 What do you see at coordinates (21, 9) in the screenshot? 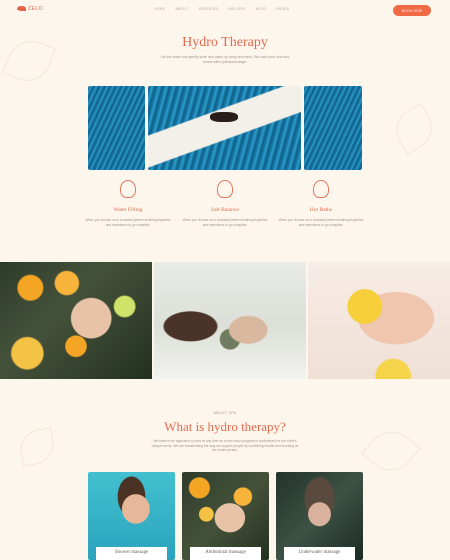
I see `logo-icon` at bounding box center [21, 9].